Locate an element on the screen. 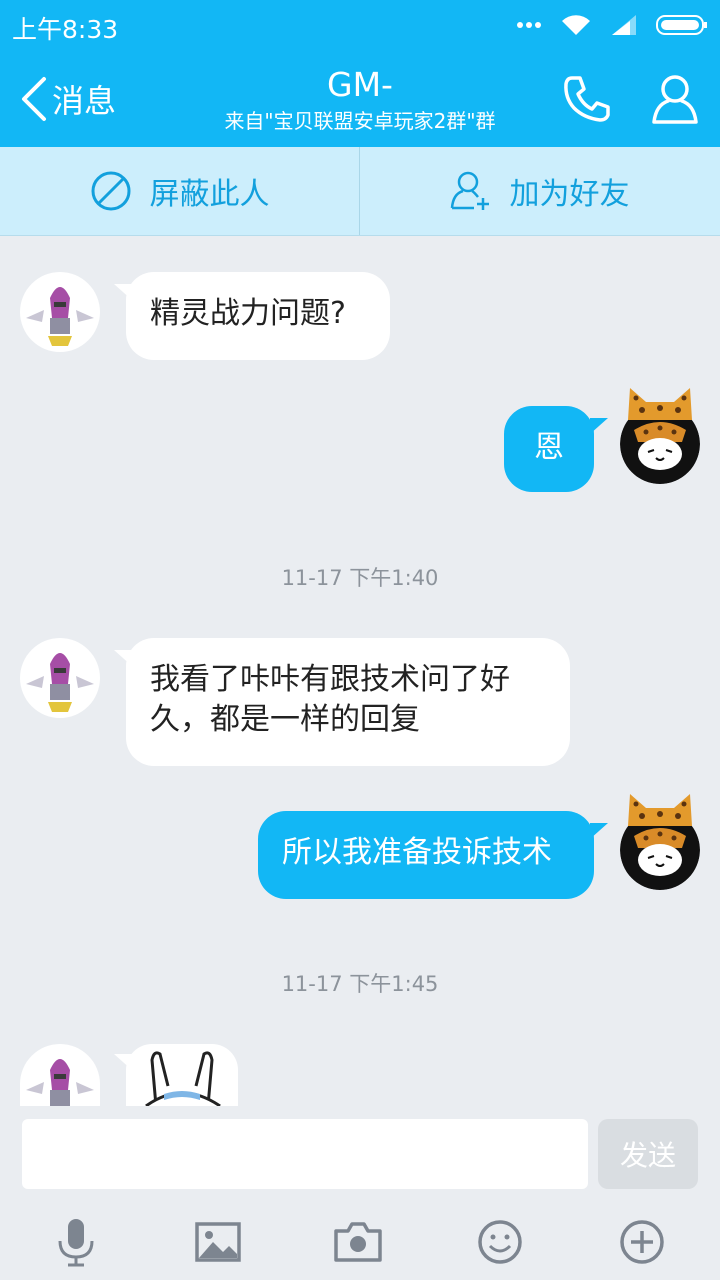 This screenshot has height=1280, width=720. image-button is located at coordinates (218, 1242).